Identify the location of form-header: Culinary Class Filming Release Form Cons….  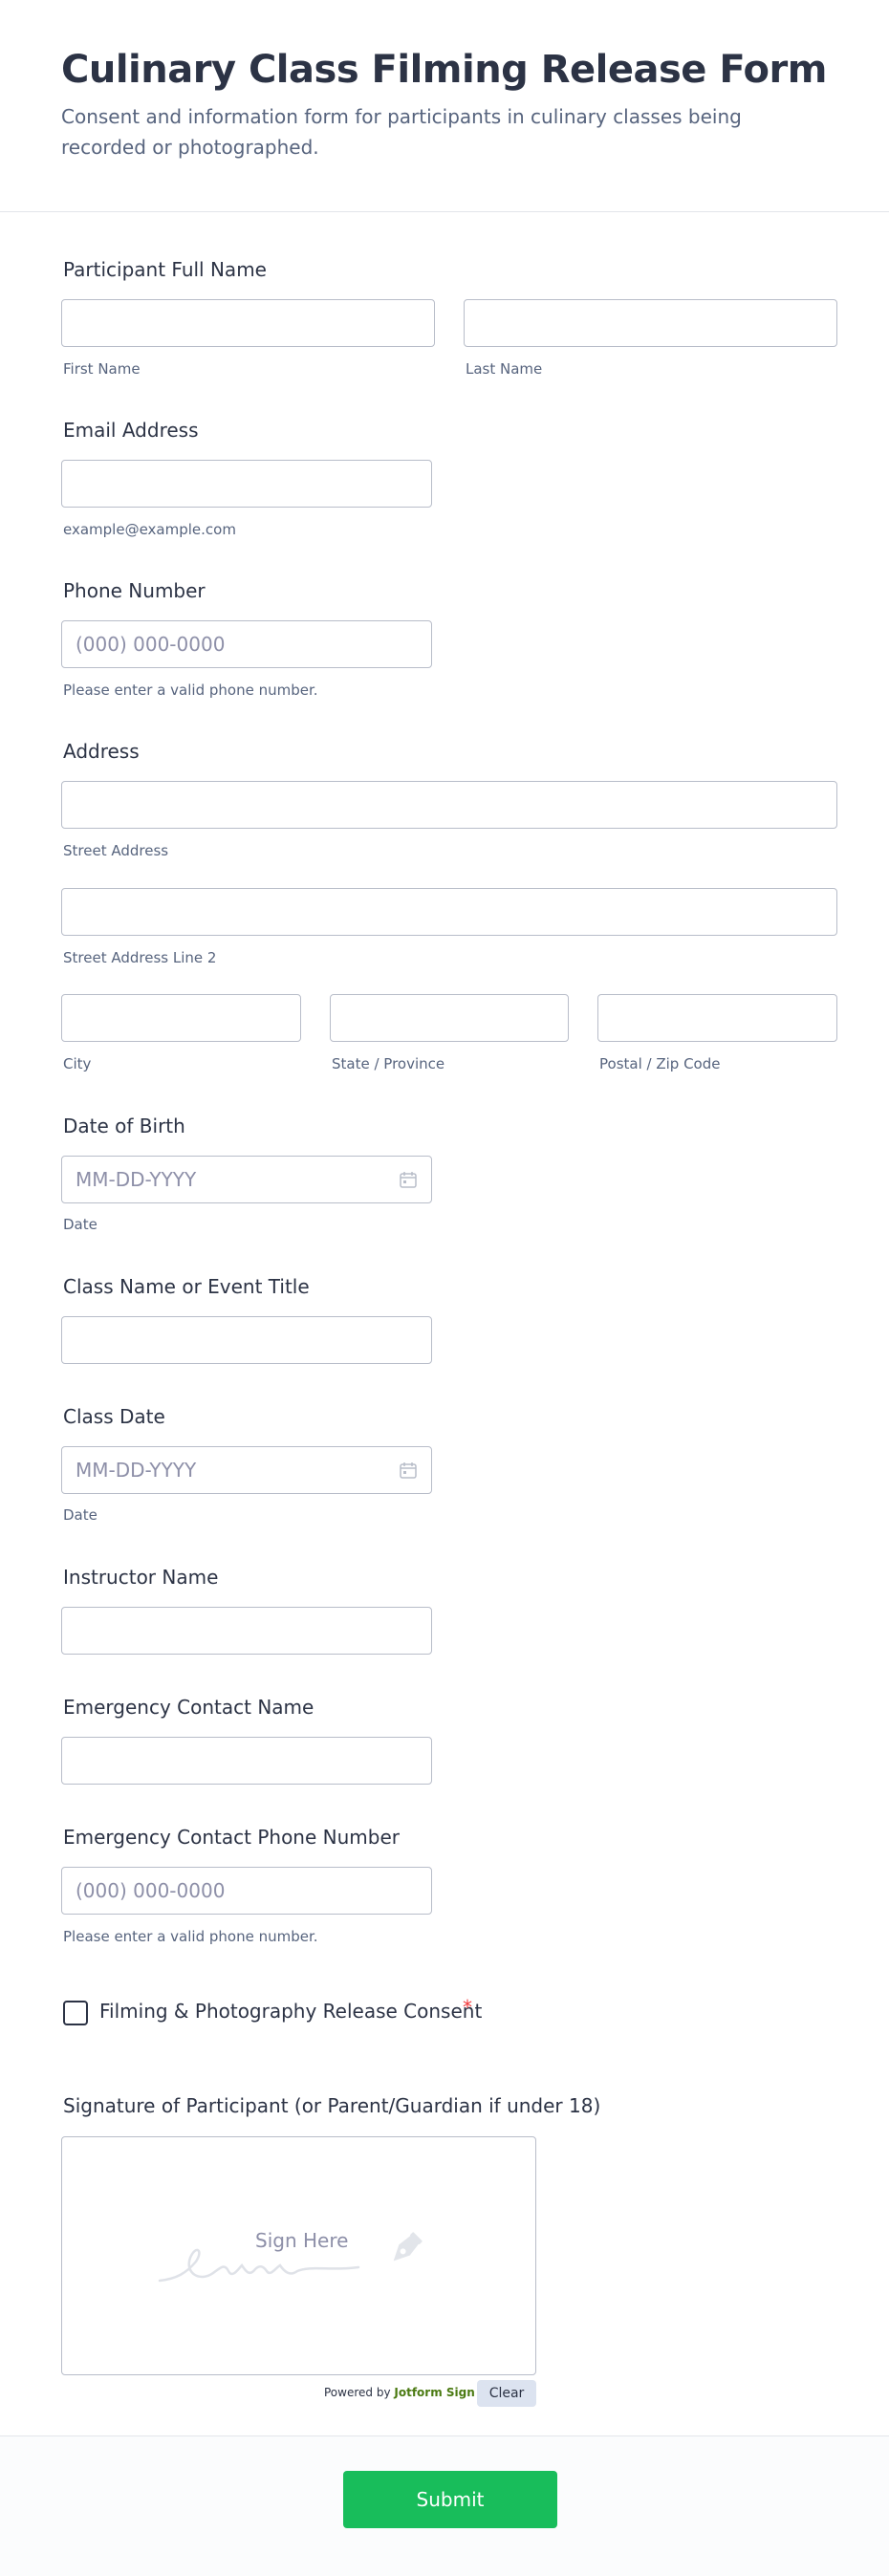
(444, 106).